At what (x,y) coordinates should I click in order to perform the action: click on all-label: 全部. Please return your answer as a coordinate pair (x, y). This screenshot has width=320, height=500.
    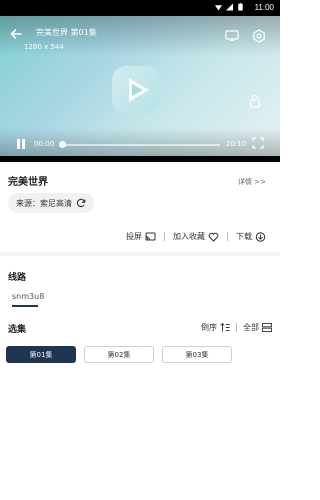
    Looking at the image, I should click on (251, 327).